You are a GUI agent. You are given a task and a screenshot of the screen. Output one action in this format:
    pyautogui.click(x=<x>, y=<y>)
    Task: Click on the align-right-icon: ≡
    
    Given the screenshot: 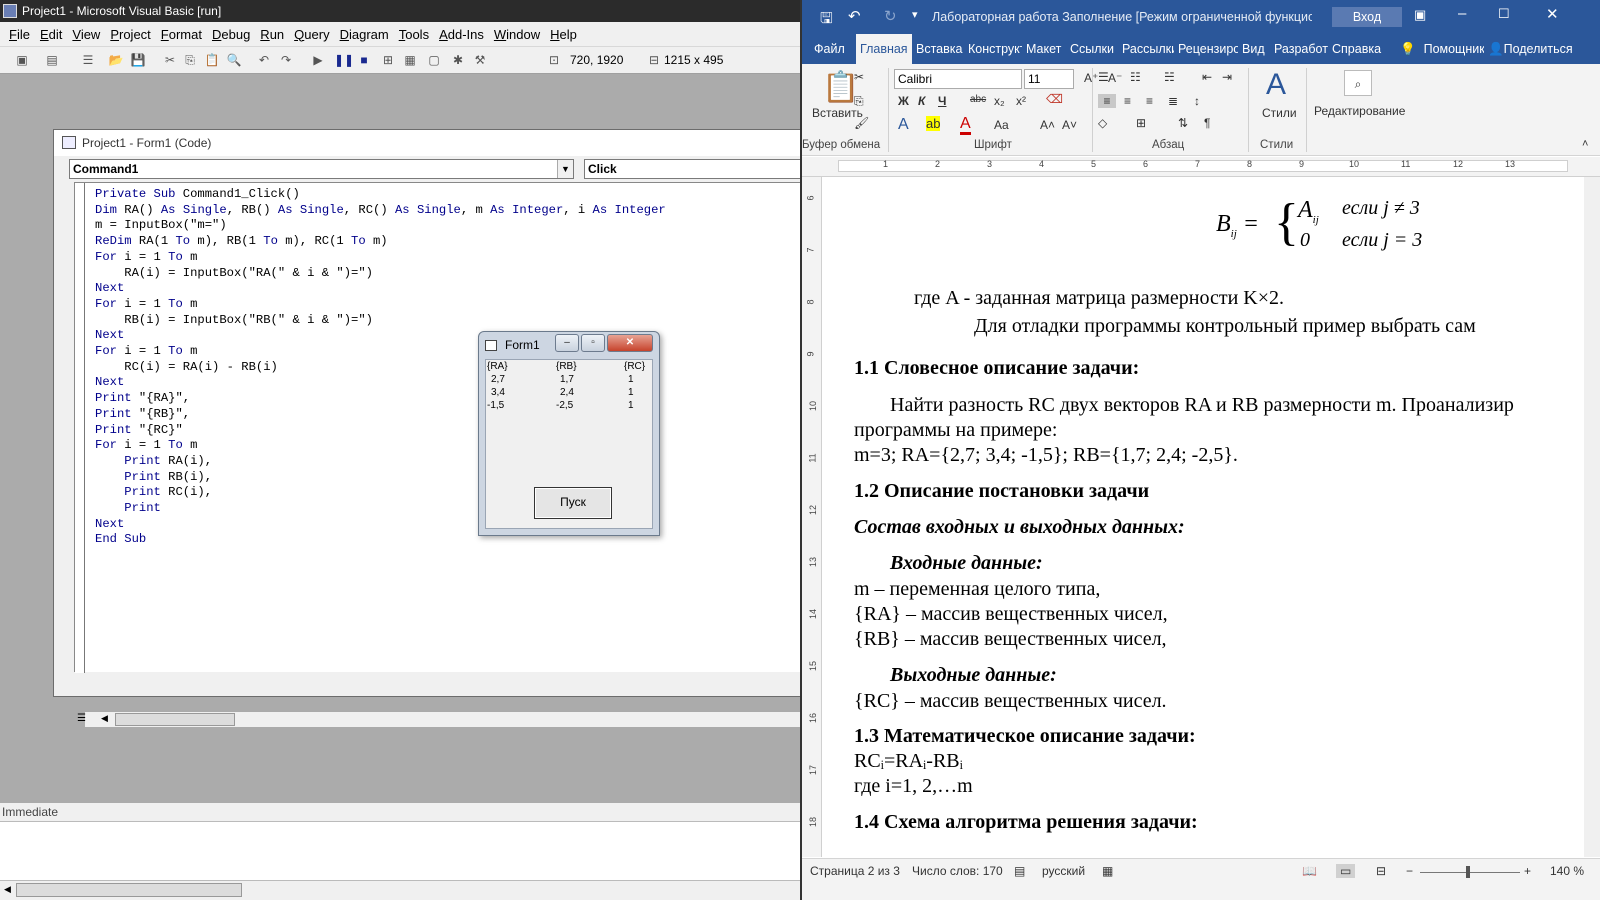 What is the action you would take?
    pyautogui.click(x=1149, y=101)
    